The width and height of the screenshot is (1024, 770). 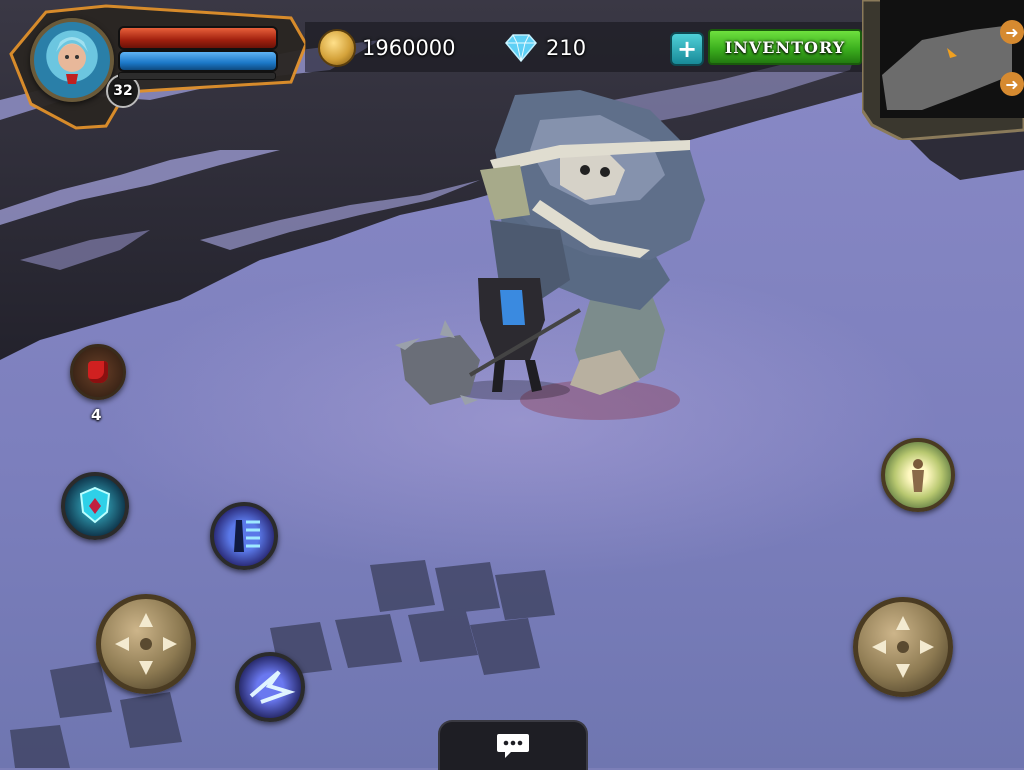 What do you see at coordinates (96, 415) in the screenshot?
I see `potion-count: 4` at bounding box center [96, 415].